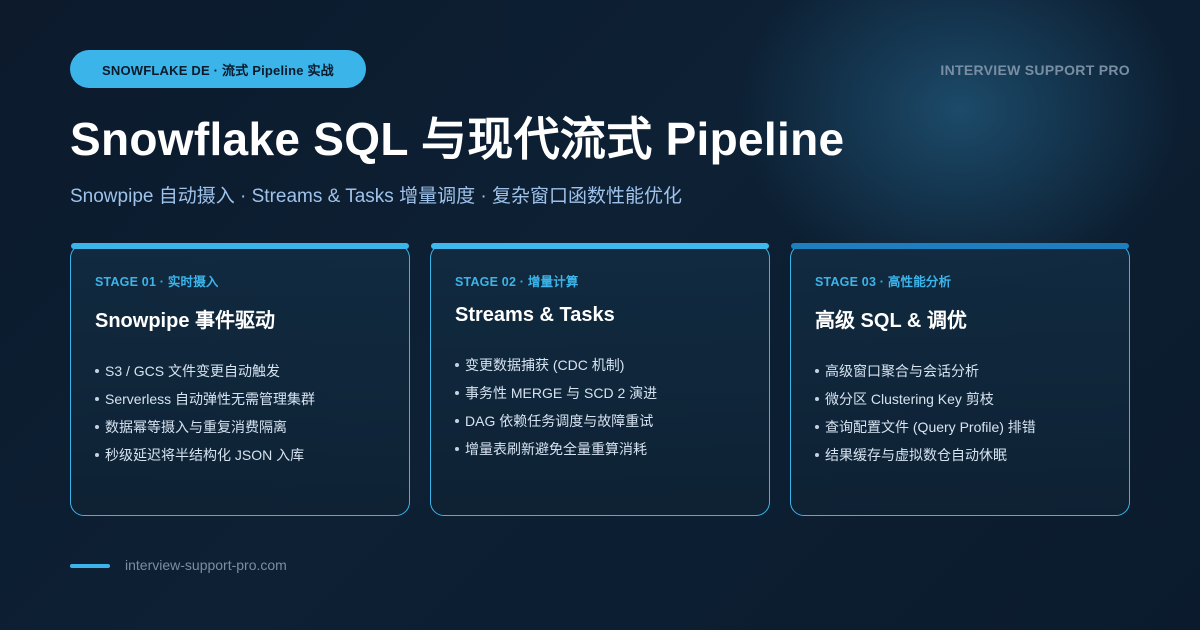  What do you see at coordinates (556, 449) in the screenshot?
I see `list-item-text: 增量表刷新避免全量重算消耗` at bounding box center [556, 449].